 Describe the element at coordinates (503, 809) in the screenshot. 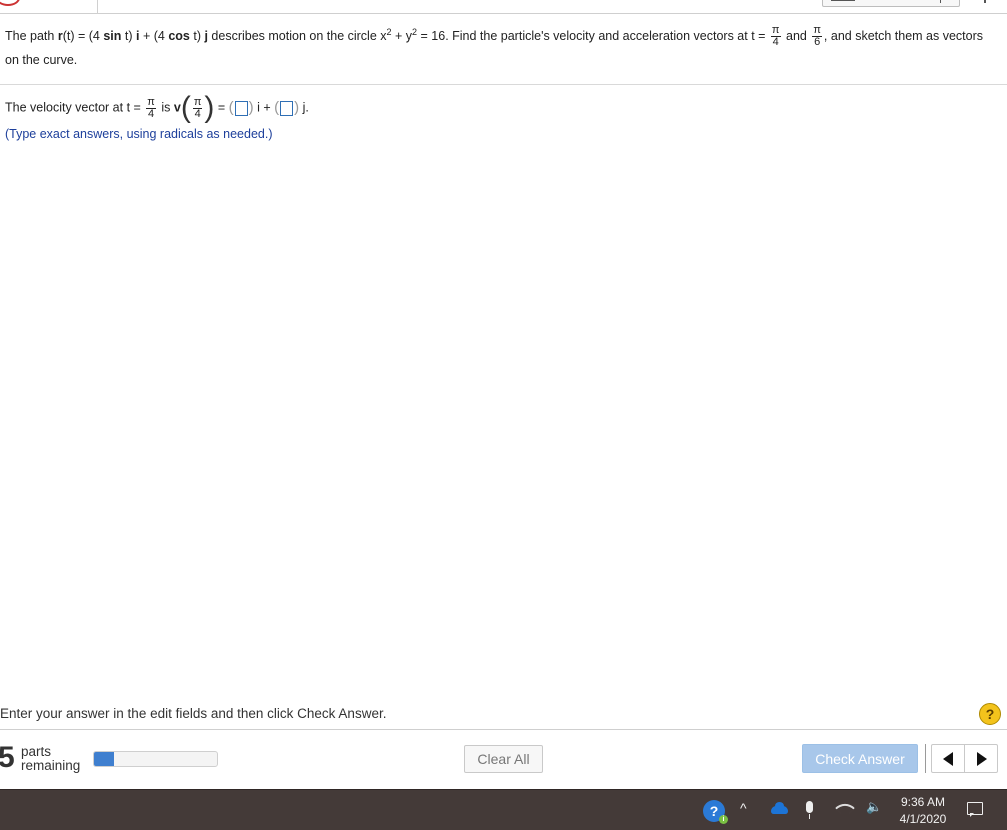

I see `windows-taskbar: ? i ^ 🔈 9:36 AM 4/1/2020` at that location.